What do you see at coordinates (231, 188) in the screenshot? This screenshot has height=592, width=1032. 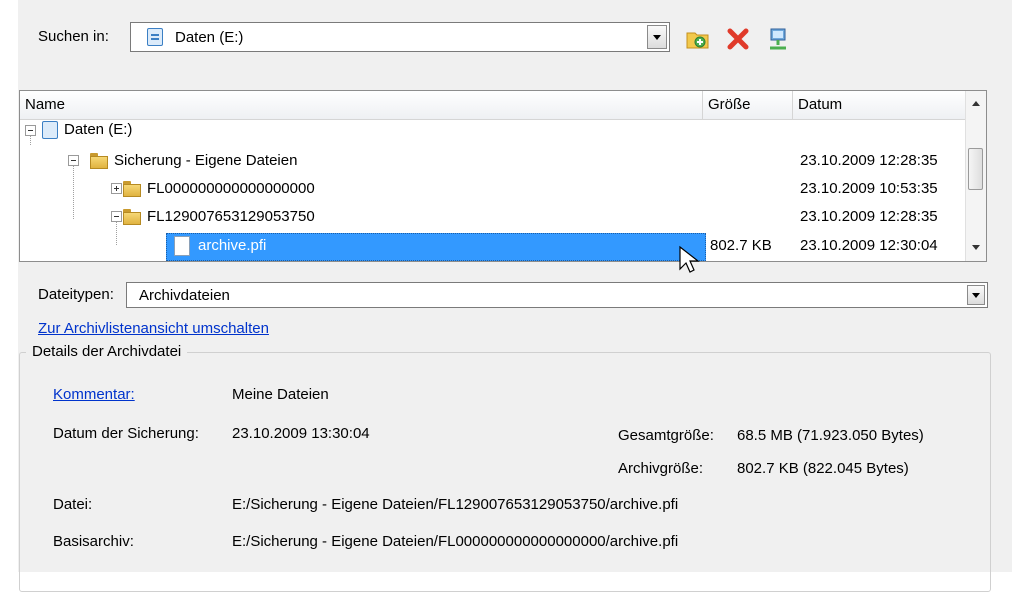 I see `tree-row-name: FL000000000000000000` at bounding box center [231, 188].